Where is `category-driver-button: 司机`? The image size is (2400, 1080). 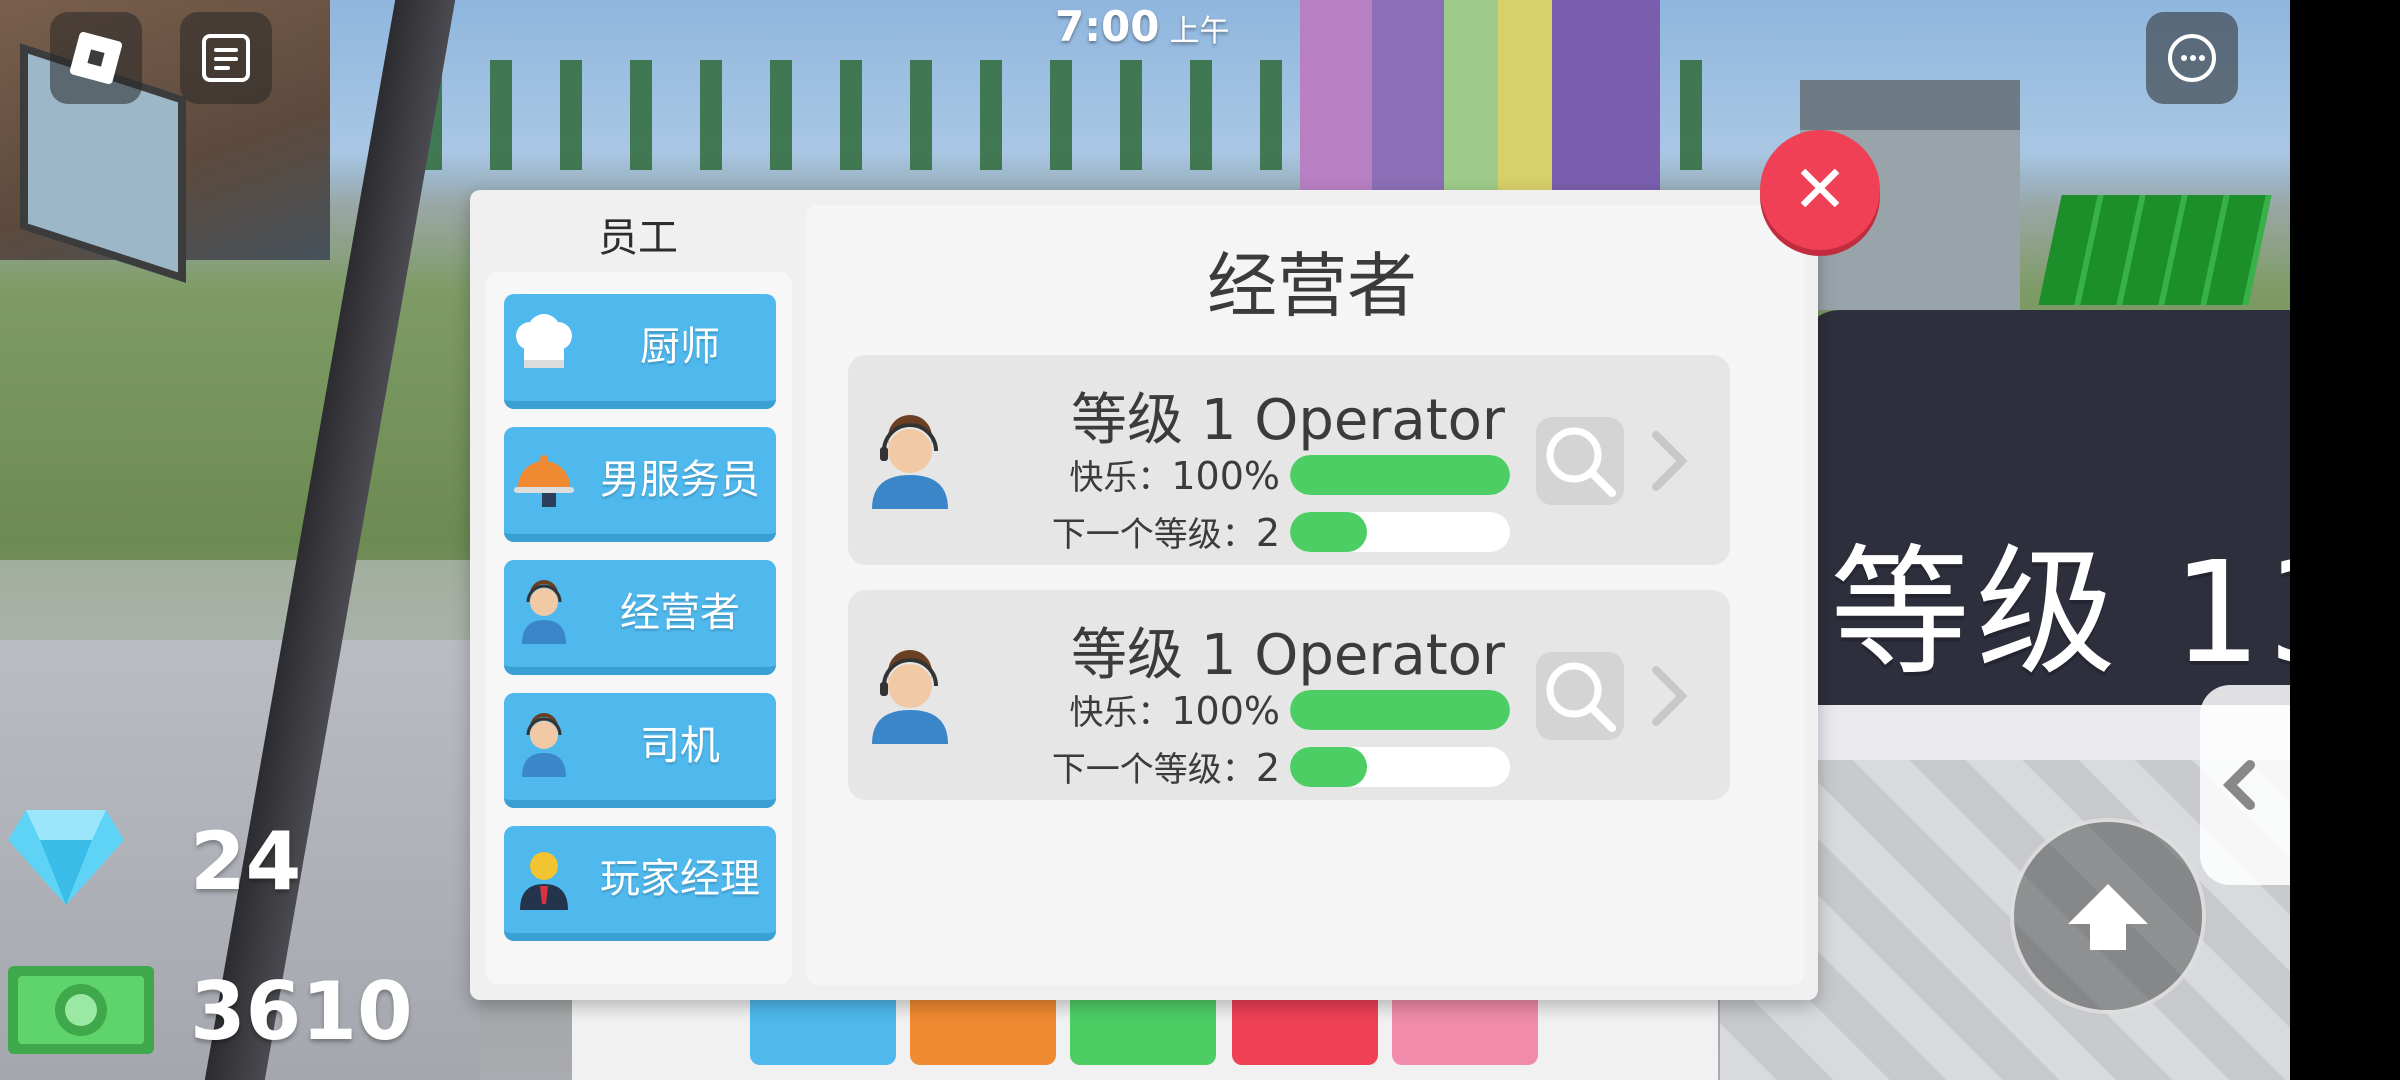 category-driver-button: 司机 is located at coordinates (640, 750).